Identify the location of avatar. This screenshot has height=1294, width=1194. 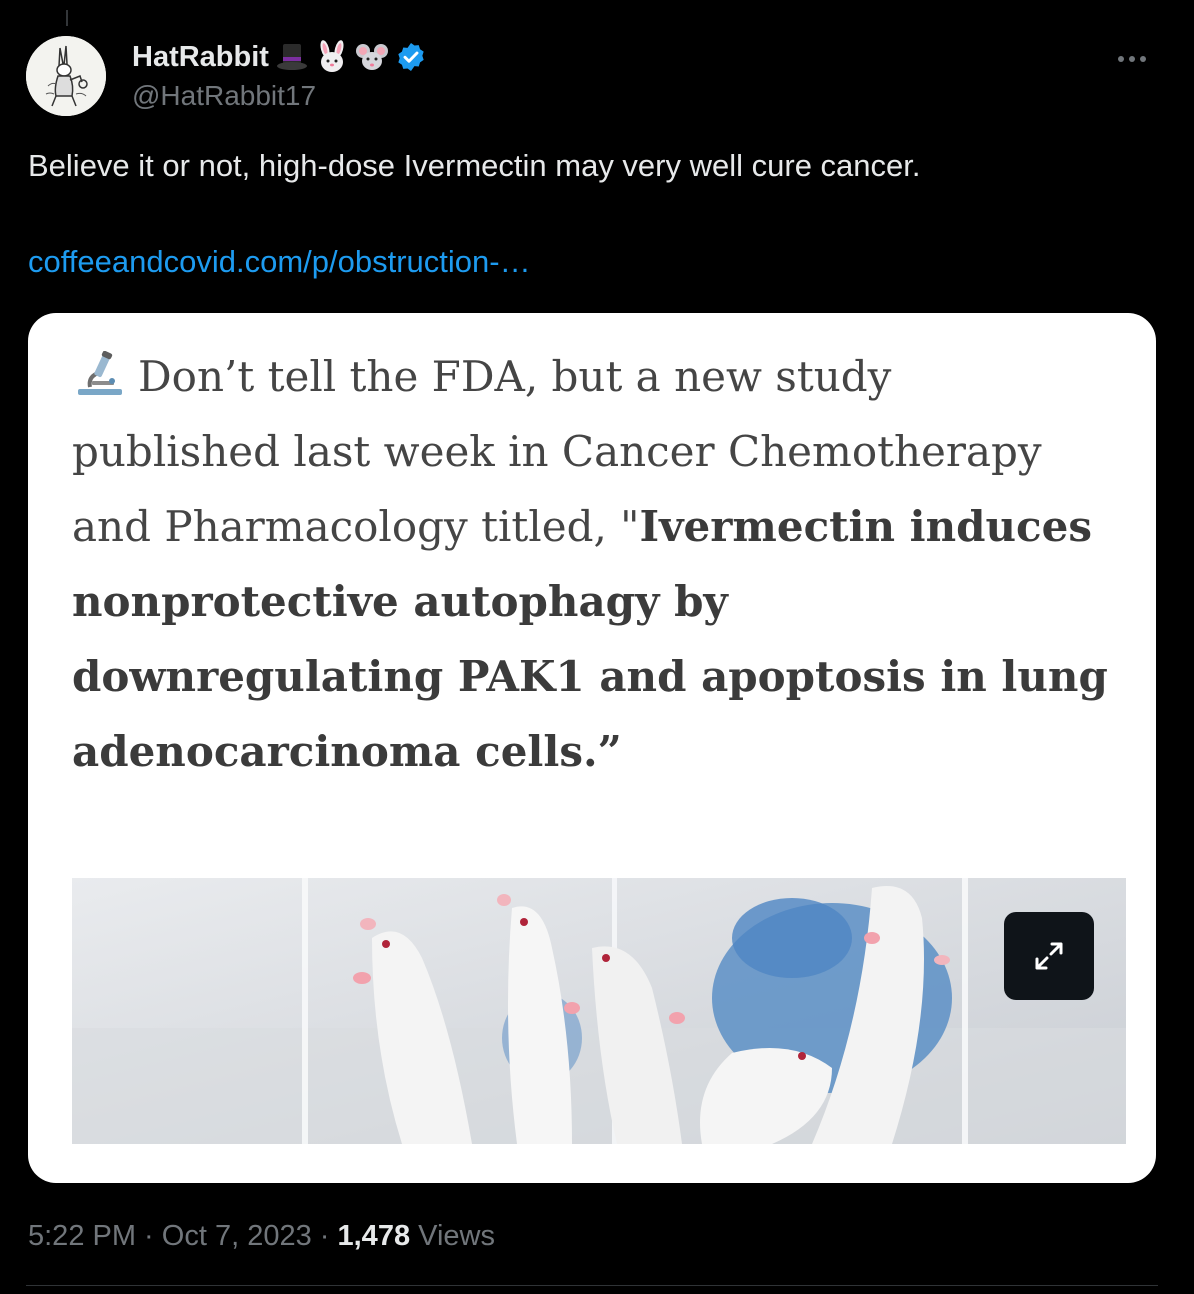
(66, 76).